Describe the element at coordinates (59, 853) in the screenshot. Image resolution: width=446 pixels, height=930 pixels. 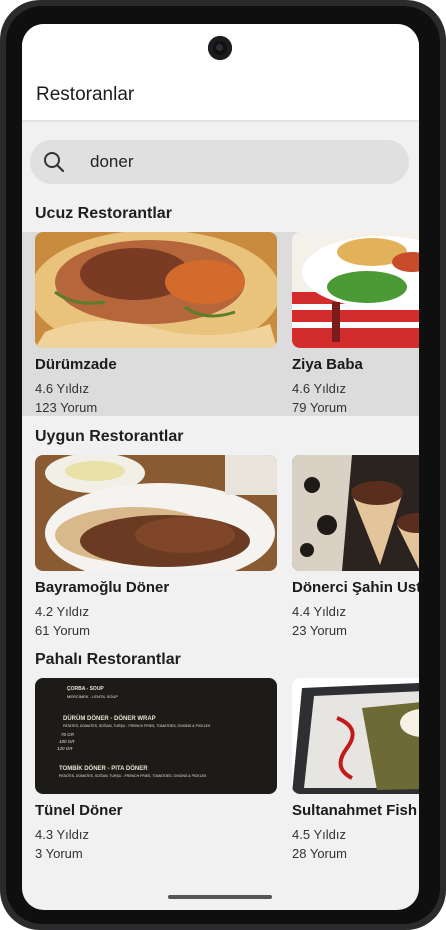
I see `restaurant-reviews: 3 Yorum` at that location.